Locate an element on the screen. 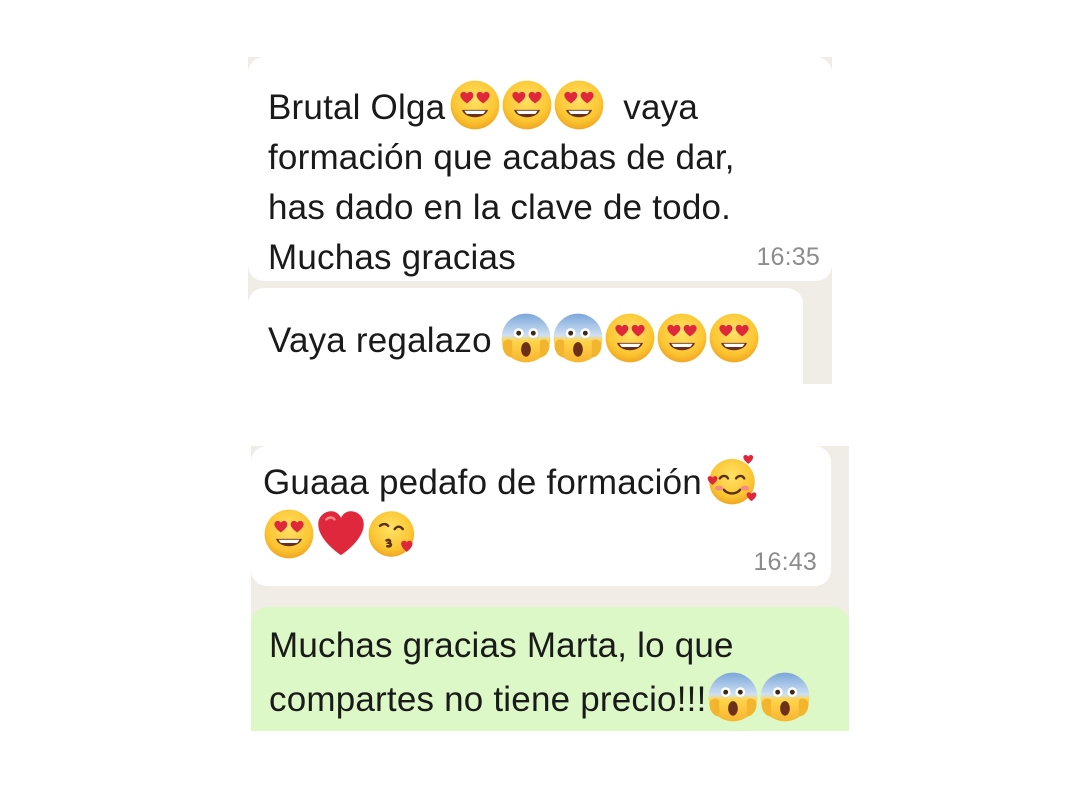 The height and width of the screenshot is (800, 1080). message-text: Vaya regalazo is located at coordinates (525, 339).